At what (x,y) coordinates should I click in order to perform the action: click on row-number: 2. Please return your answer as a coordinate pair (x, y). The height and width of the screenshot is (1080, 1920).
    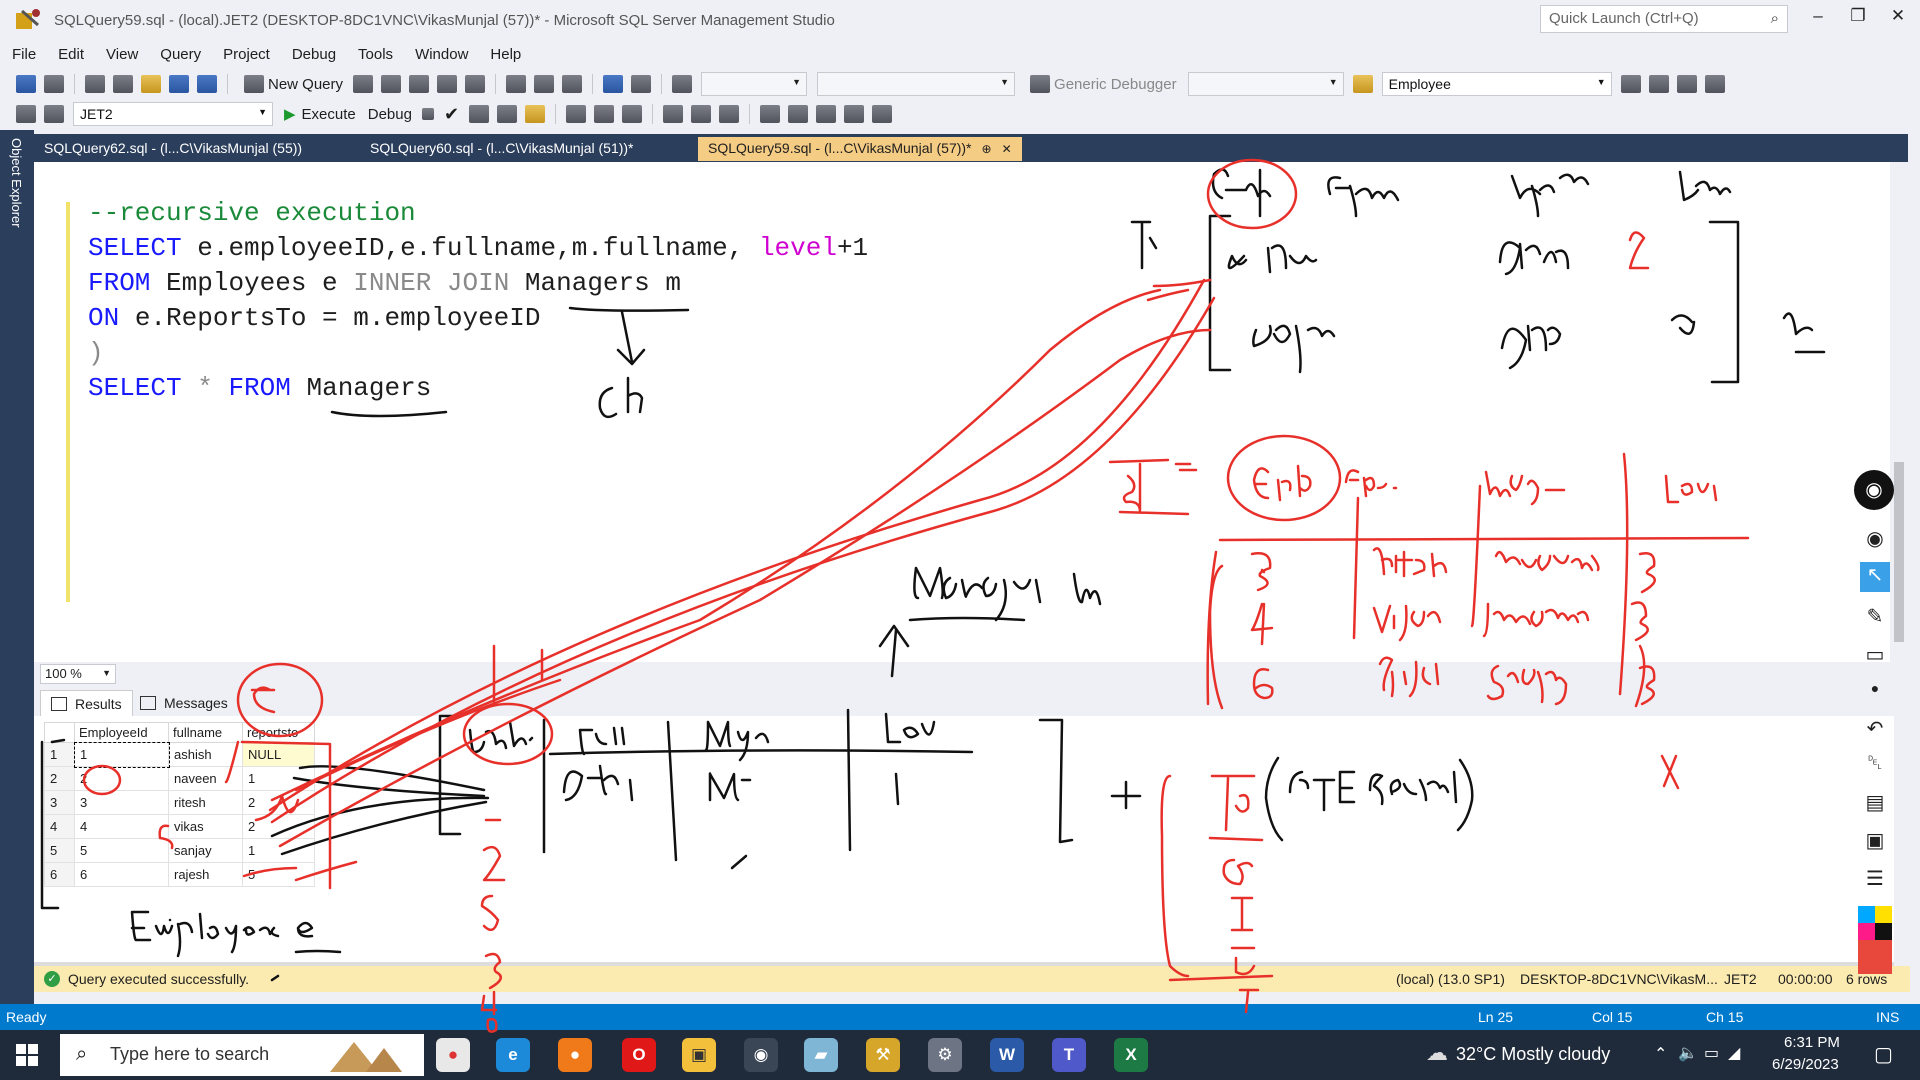
    Looking at the image, I should click on (59, 778).